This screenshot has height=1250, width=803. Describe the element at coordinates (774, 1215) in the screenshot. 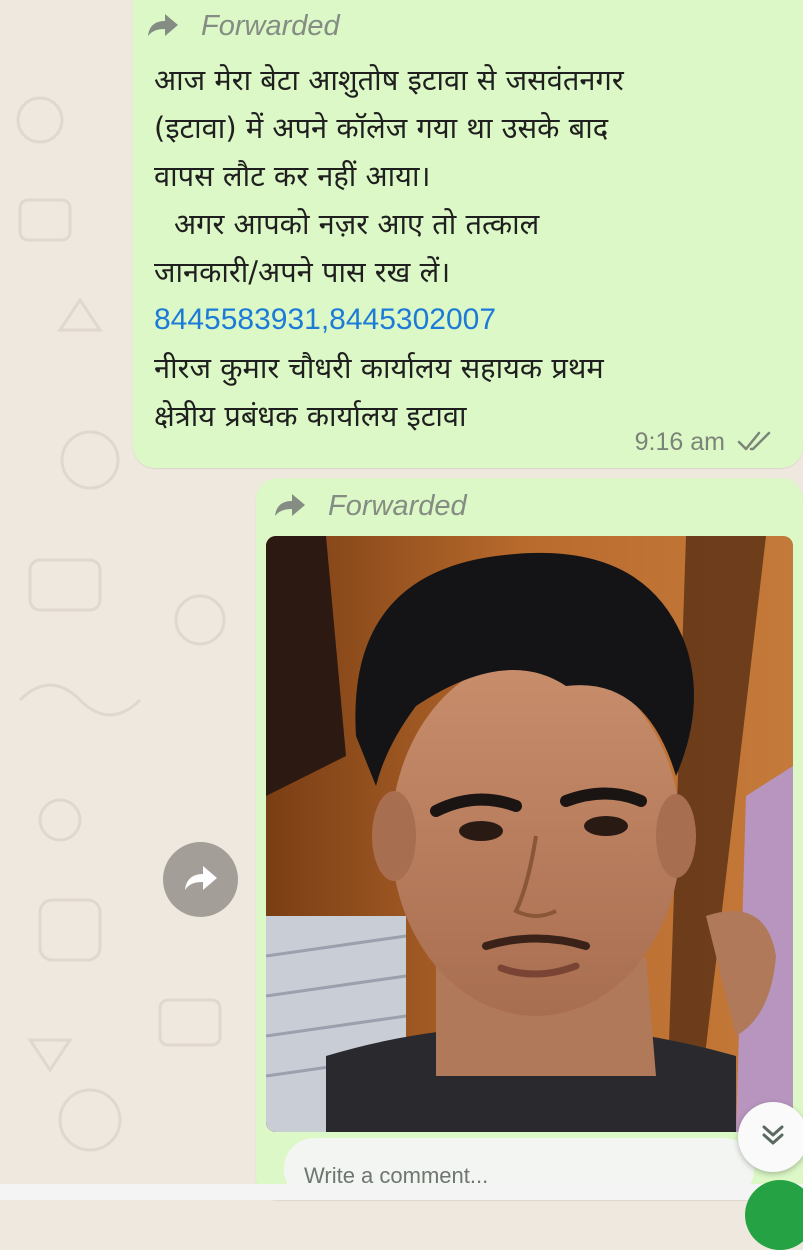

I see `fab-button` at that location.